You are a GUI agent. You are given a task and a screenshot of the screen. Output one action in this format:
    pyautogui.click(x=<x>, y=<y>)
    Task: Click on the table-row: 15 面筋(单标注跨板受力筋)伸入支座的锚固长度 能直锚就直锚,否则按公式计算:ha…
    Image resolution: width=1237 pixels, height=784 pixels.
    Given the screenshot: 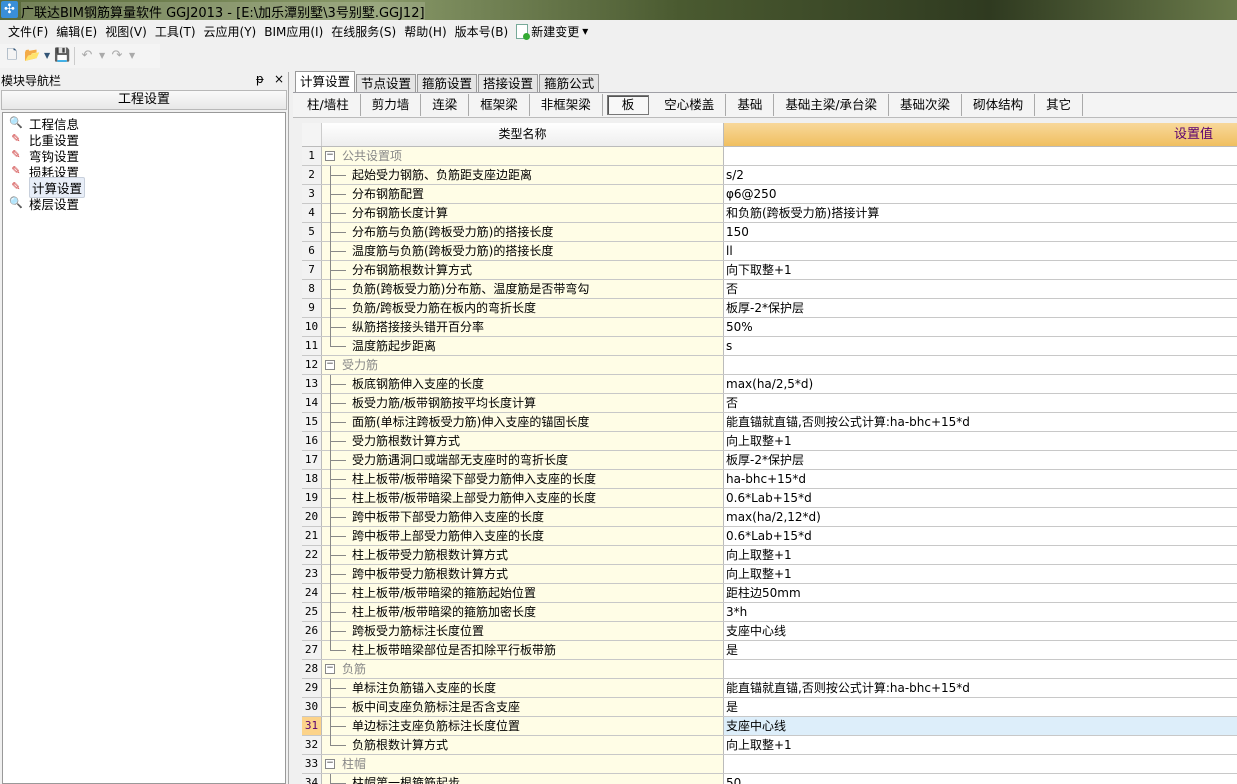 What is the action you would take?
    pyautogui.click(x=769, y=422)
    